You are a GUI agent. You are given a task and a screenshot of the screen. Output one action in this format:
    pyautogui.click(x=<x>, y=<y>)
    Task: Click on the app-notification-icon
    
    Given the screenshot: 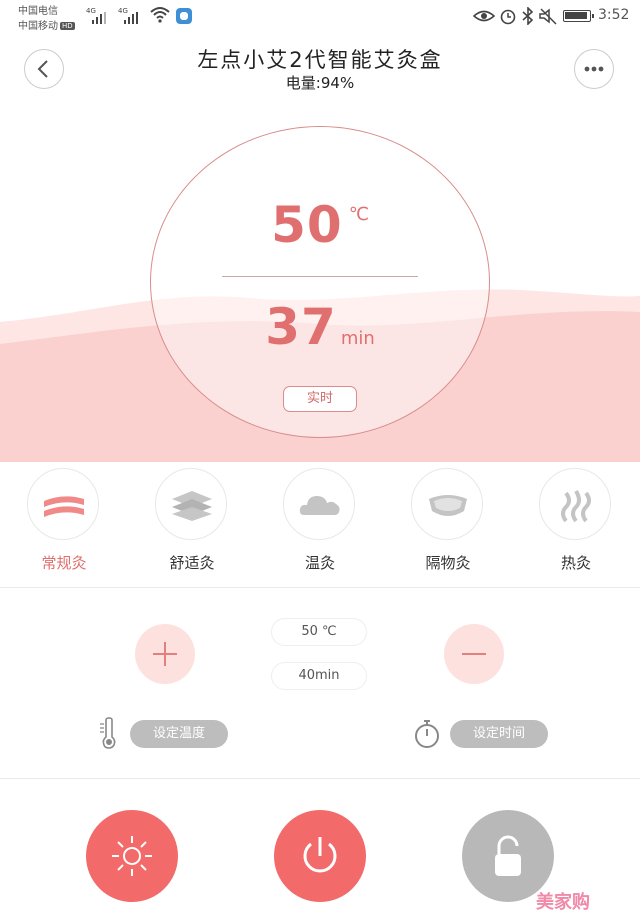 What is the action you would take?
    pyautogui.click(x=184, y=16)
    